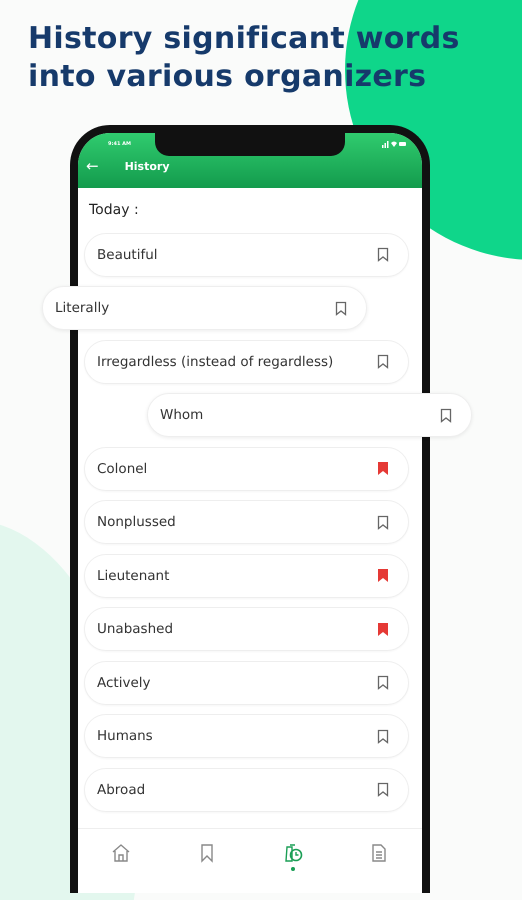 This screenshot has width=522, height=900. I want to click on word-row: Abroad, so click(246, 790).